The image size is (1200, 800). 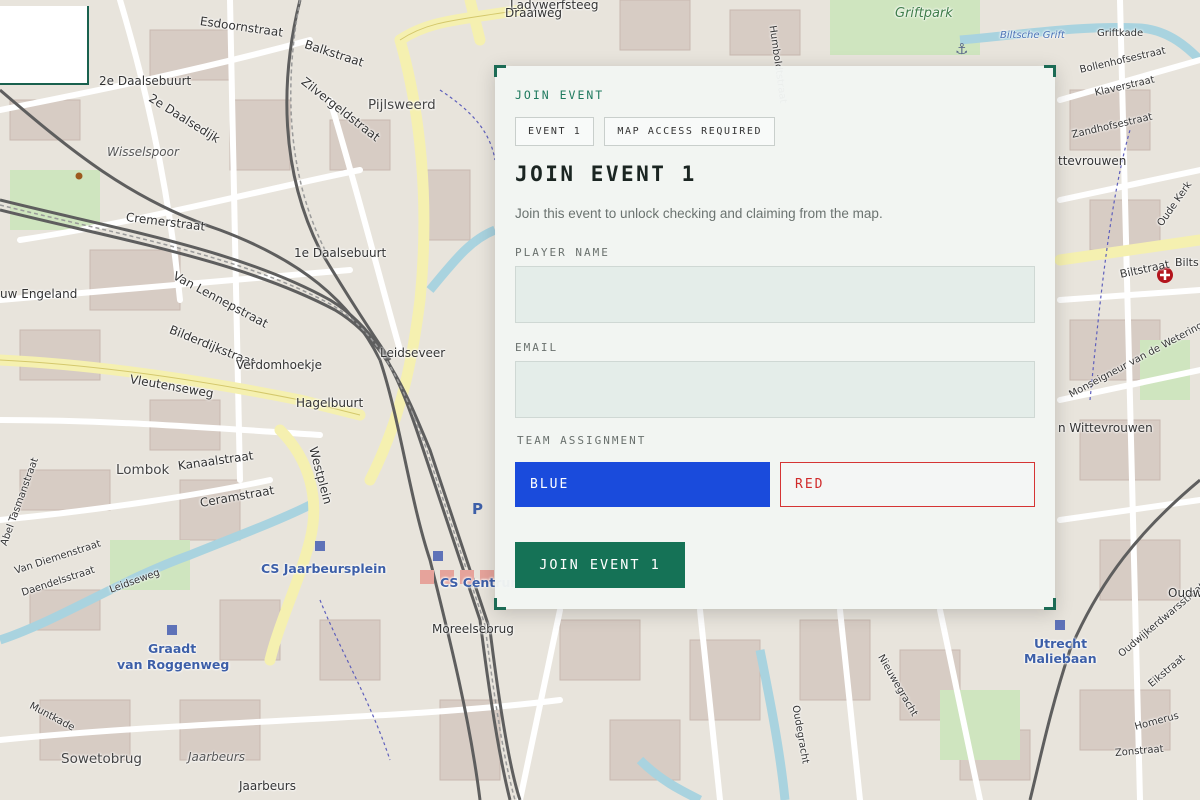 What do you see at coordinates (775, 389) in the screenshot?
I see `email-input` at bounding box center [775, 389].